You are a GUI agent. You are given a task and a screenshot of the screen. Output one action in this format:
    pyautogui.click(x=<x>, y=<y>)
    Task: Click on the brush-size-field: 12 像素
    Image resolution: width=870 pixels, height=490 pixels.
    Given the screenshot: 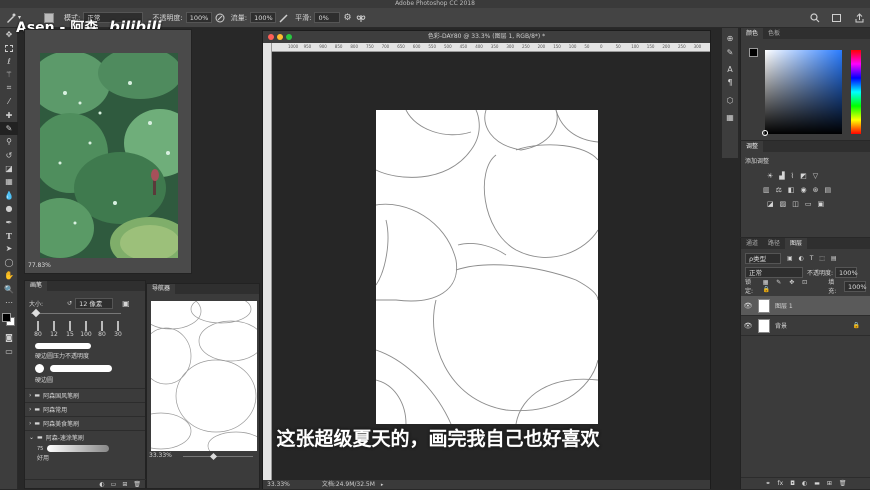 What is the action you would take?
    pyautogui.click(x=94, y=303)
    